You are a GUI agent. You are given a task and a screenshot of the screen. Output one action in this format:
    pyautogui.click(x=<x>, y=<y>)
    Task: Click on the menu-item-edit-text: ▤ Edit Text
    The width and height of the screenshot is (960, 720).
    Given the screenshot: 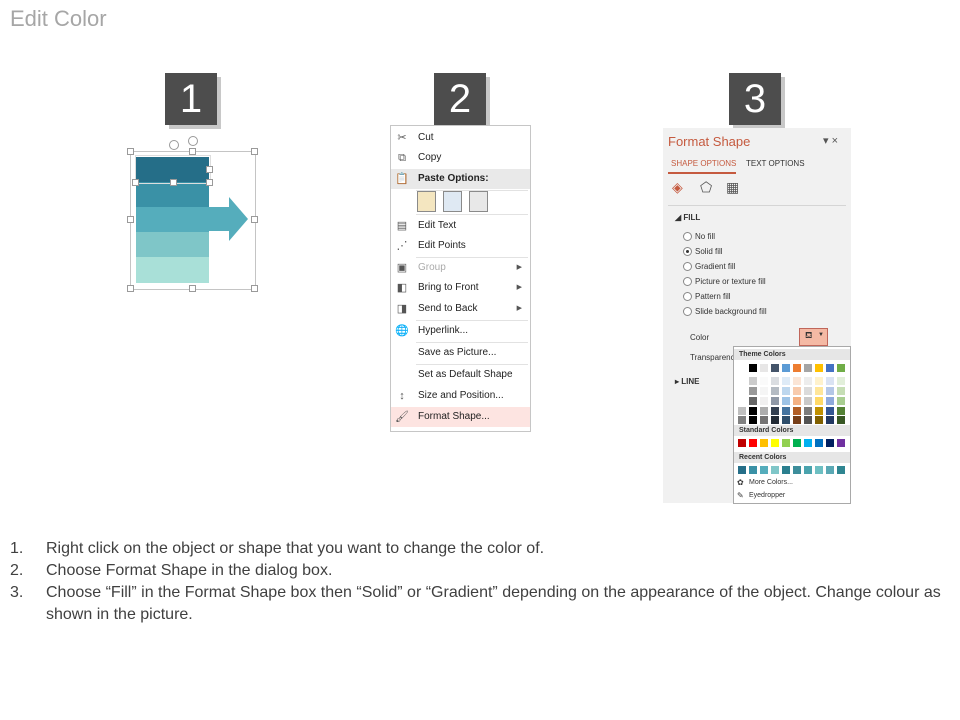 What is the action you would take?
    pyautogui.click(x=460, y=226)
    